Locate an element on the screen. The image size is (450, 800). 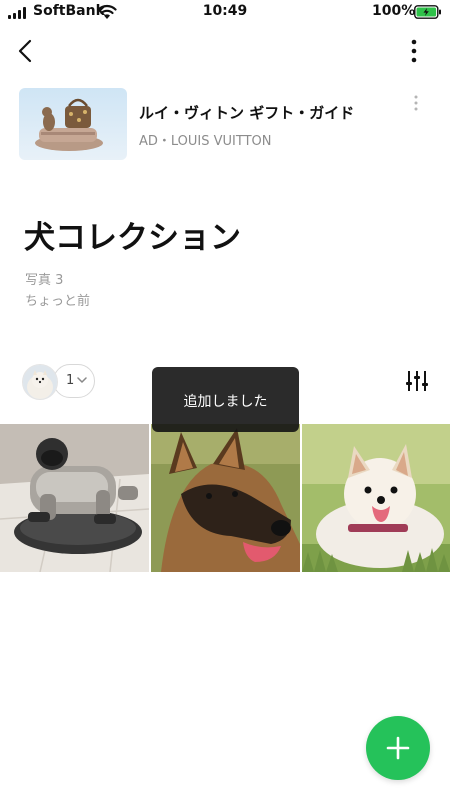
member-count-button: 1 is located at coordinates (74, 381).